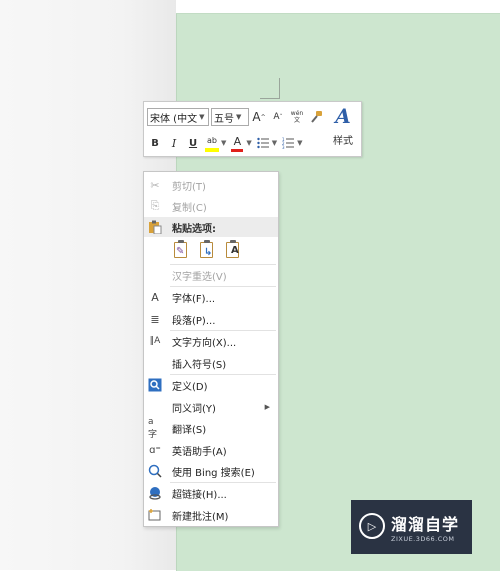  I want to click on play-icon: ▷, so click(372, 526).